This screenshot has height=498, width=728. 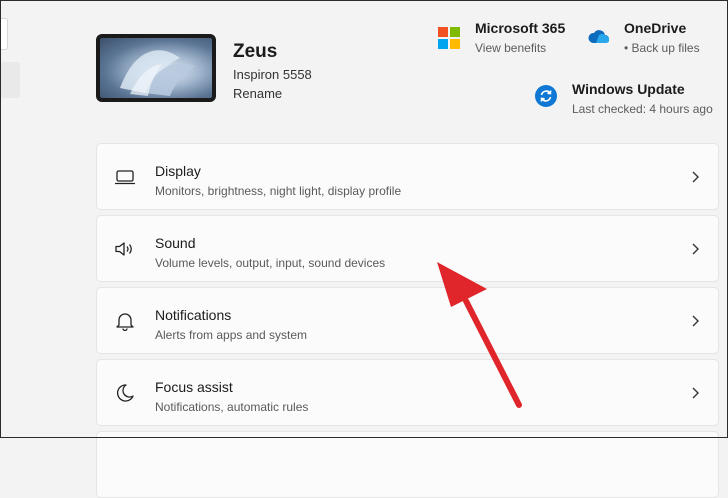 What do you see at coordinates (511, 48) in the screenshot?
I see `microsoft365-subtitle: View benefits` at bounding box center [511, 48].